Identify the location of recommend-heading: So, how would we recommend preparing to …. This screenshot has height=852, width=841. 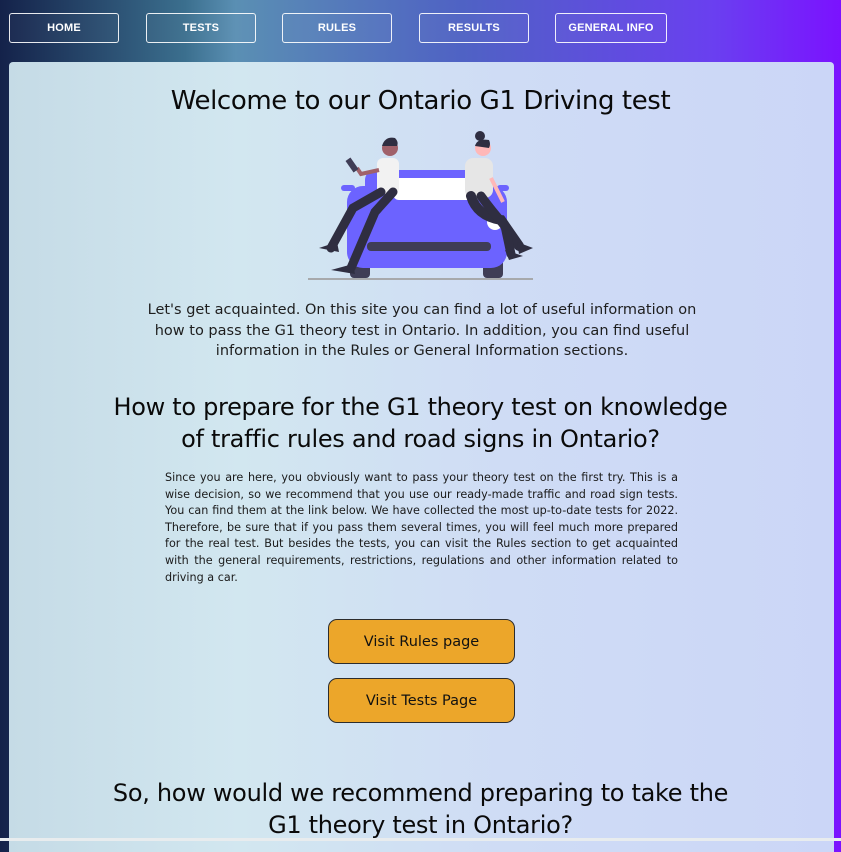
(420, 809).